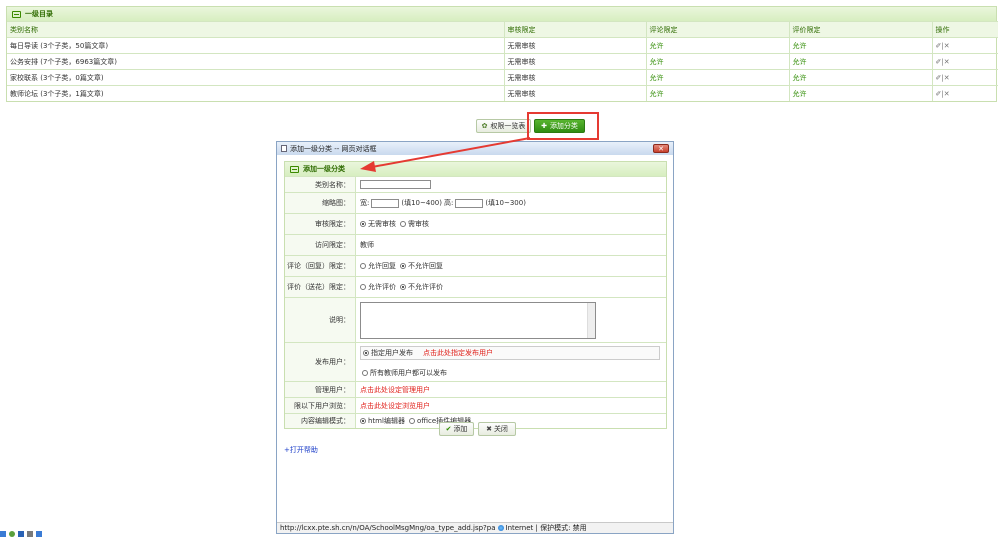 This screenshot has width=1000, height=539. Describe the element at coordinates (403, 224) in the screenshot. I see `review-radio-required` at that location.